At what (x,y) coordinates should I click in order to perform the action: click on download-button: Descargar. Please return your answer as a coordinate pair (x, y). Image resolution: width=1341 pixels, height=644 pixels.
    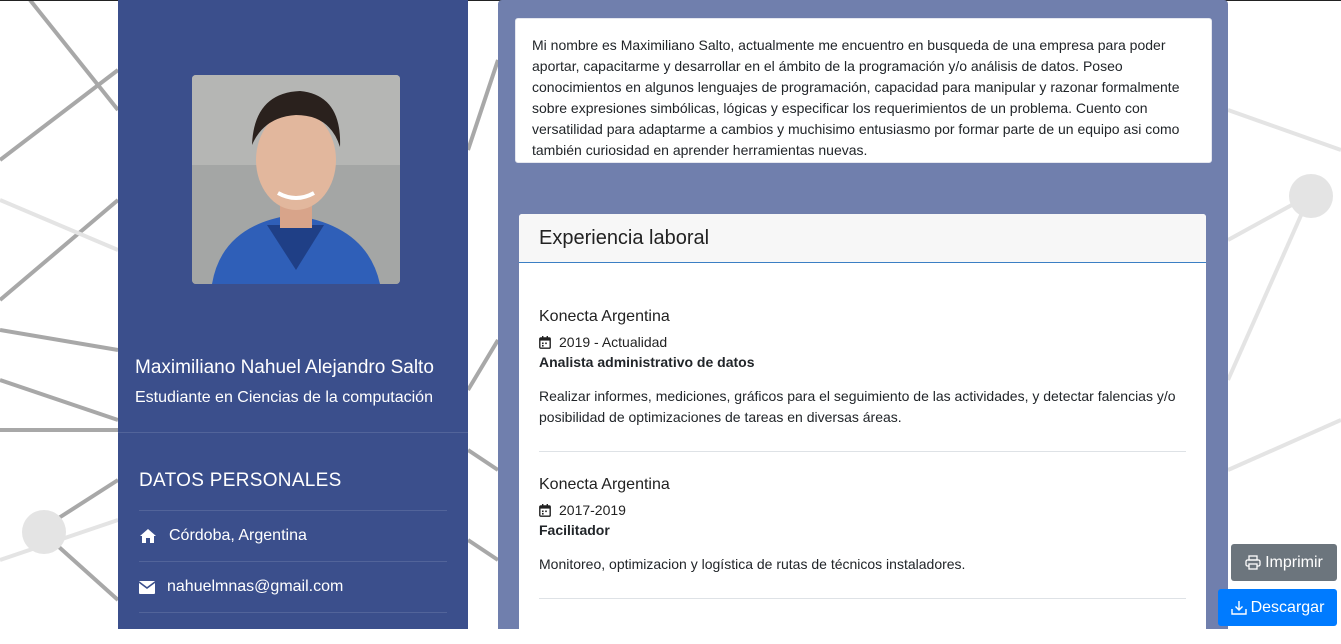
    Looking at the image, I should click on (1277, 607).